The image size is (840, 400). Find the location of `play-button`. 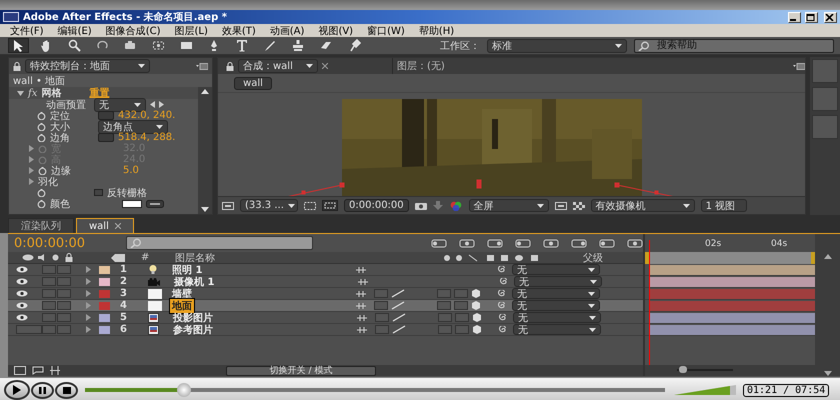

play-button is located at coordinates (17, 390).